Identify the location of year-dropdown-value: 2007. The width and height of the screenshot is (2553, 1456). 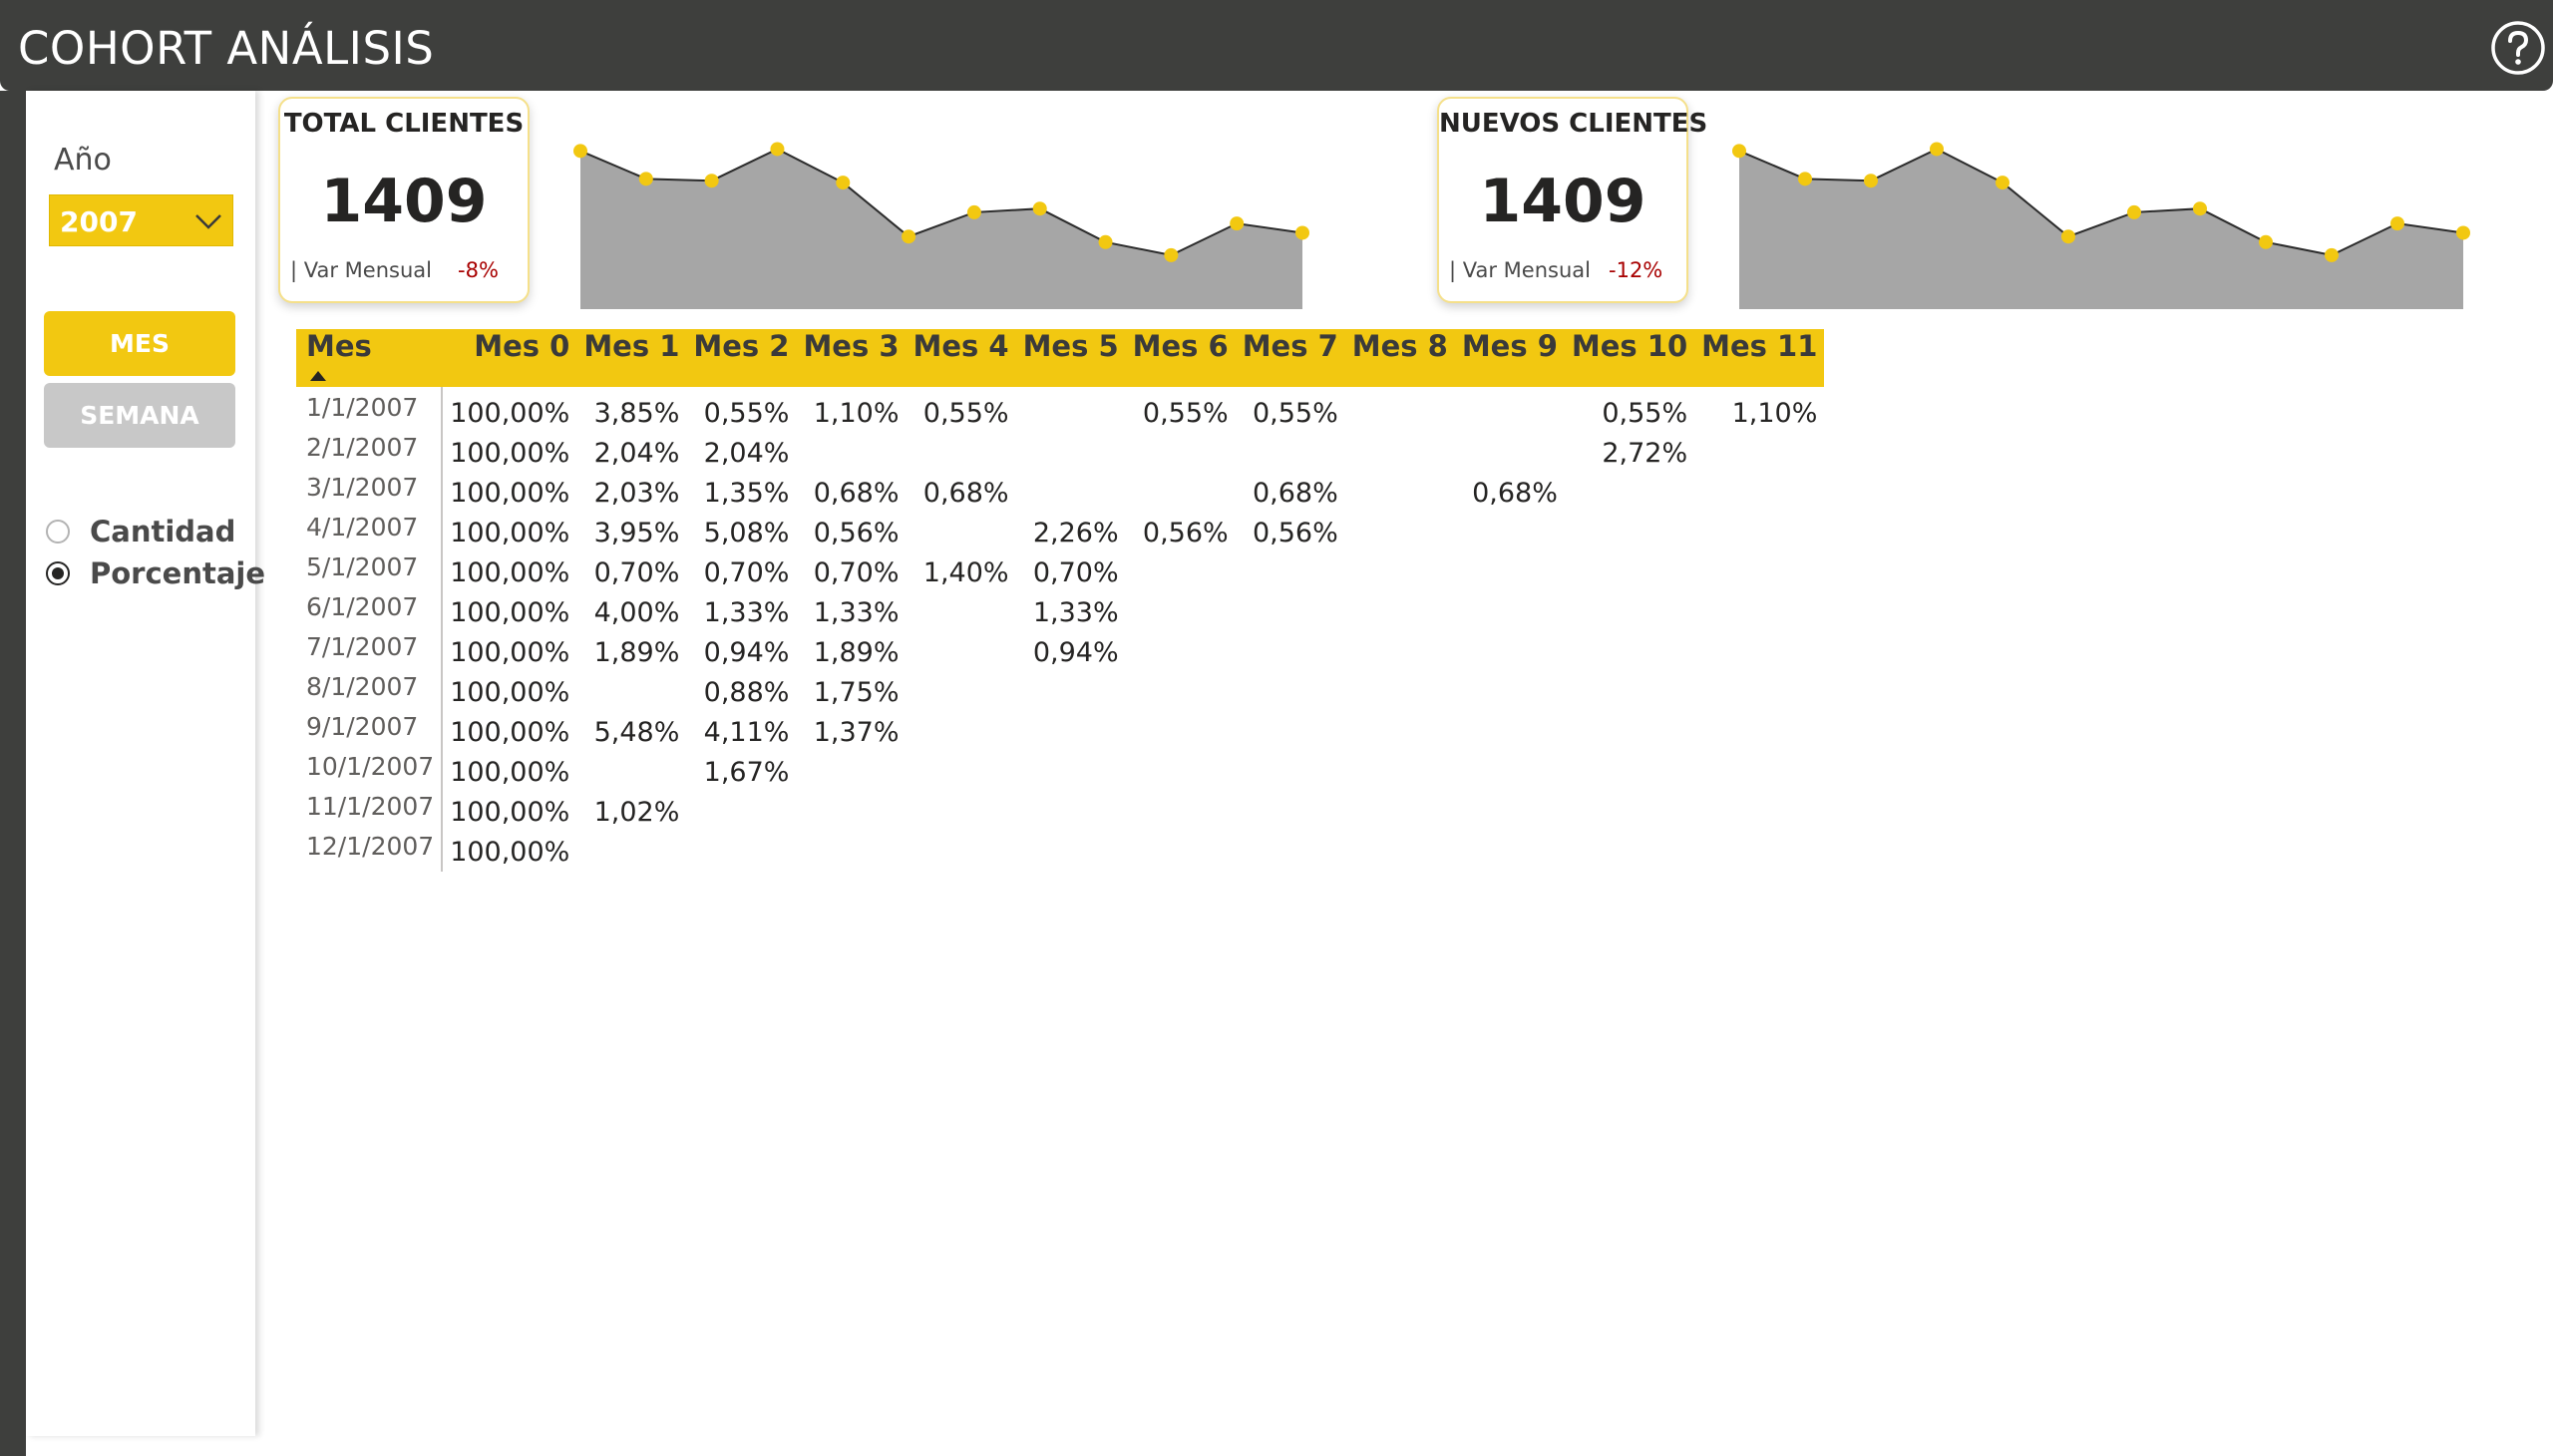
(99, 221).